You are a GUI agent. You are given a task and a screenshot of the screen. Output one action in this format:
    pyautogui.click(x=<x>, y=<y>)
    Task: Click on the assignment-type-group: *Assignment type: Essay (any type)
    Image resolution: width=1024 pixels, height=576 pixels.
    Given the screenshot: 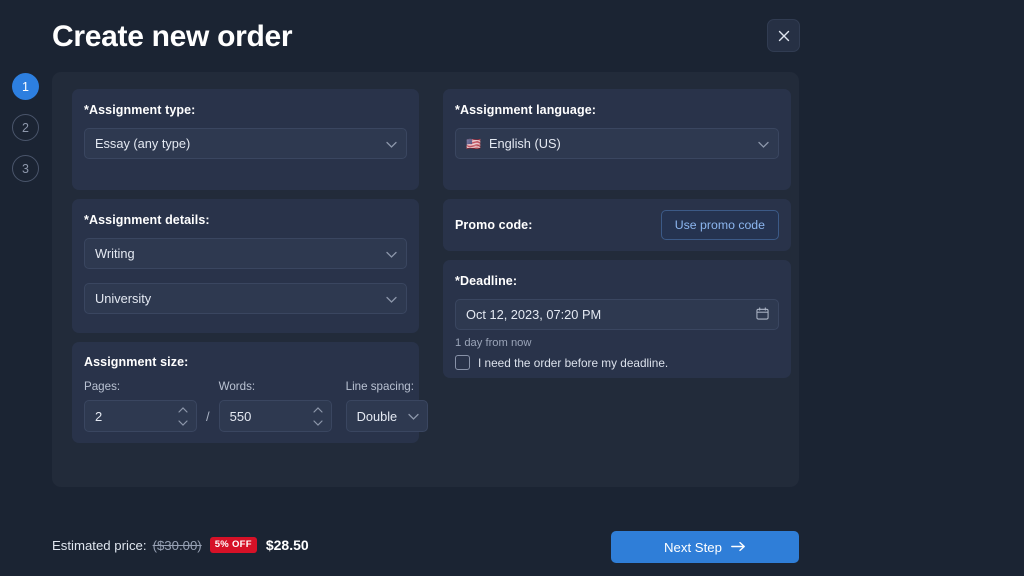 What is the action you would take?
    pyautogui.click(x=245, y=139)
    